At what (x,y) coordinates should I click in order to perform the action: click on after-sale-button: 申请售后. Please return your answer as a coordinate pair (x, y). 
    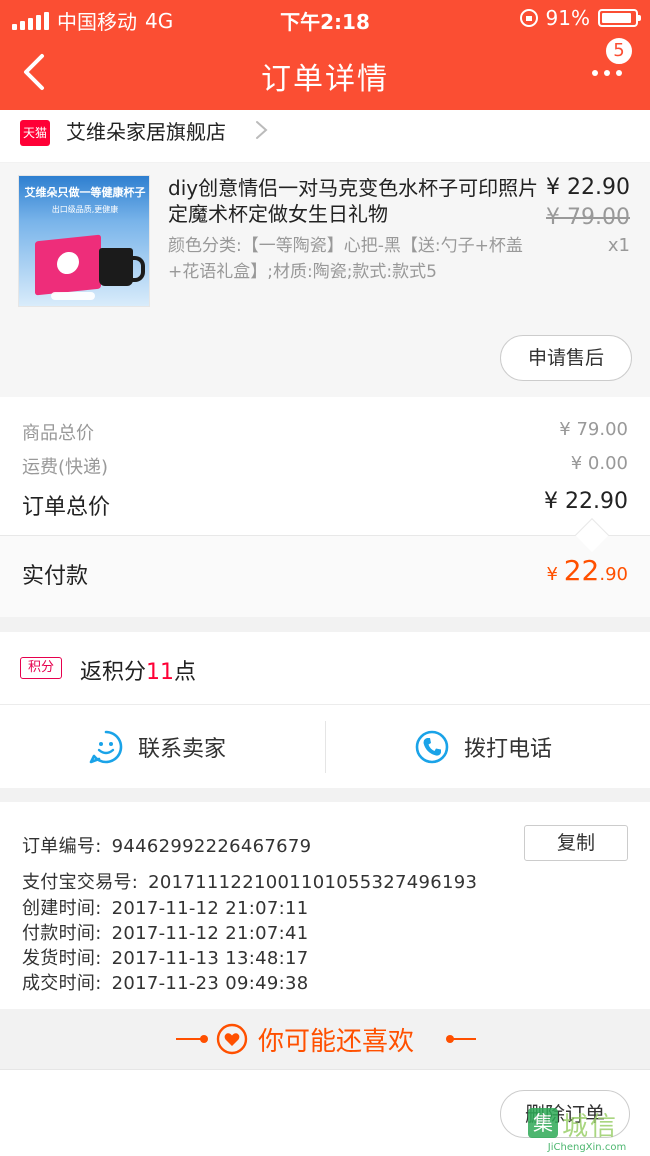
    Looking at the image, I should click on (566, 358).